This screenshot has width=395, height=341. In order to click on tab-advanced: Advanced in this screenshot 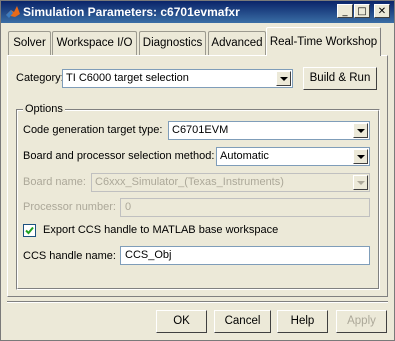, I will do `click(237, 43)`.